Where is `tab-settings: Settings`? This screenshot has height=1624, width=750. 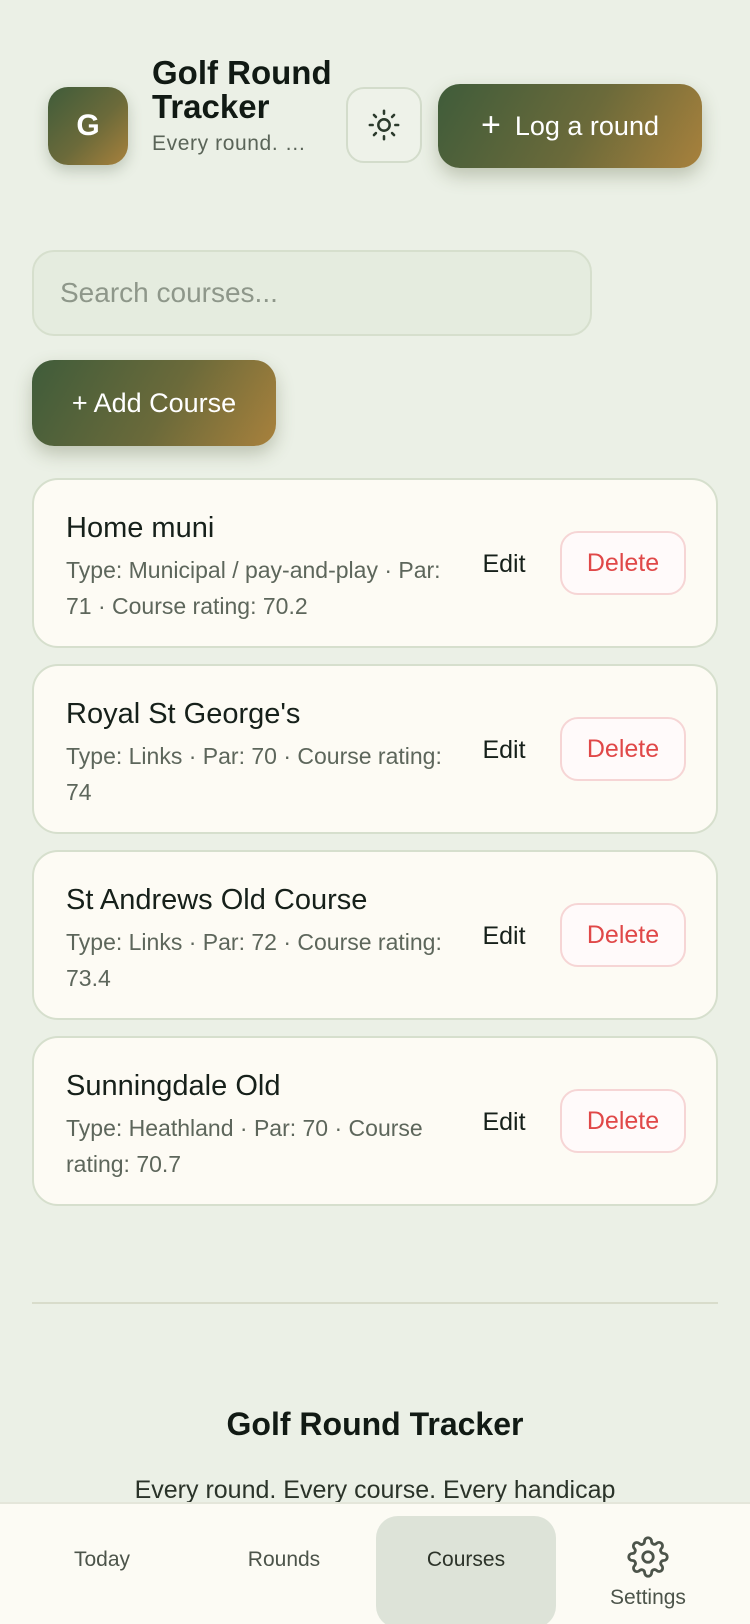 tab-settings: Settings is located at coordinates (648, 1570).